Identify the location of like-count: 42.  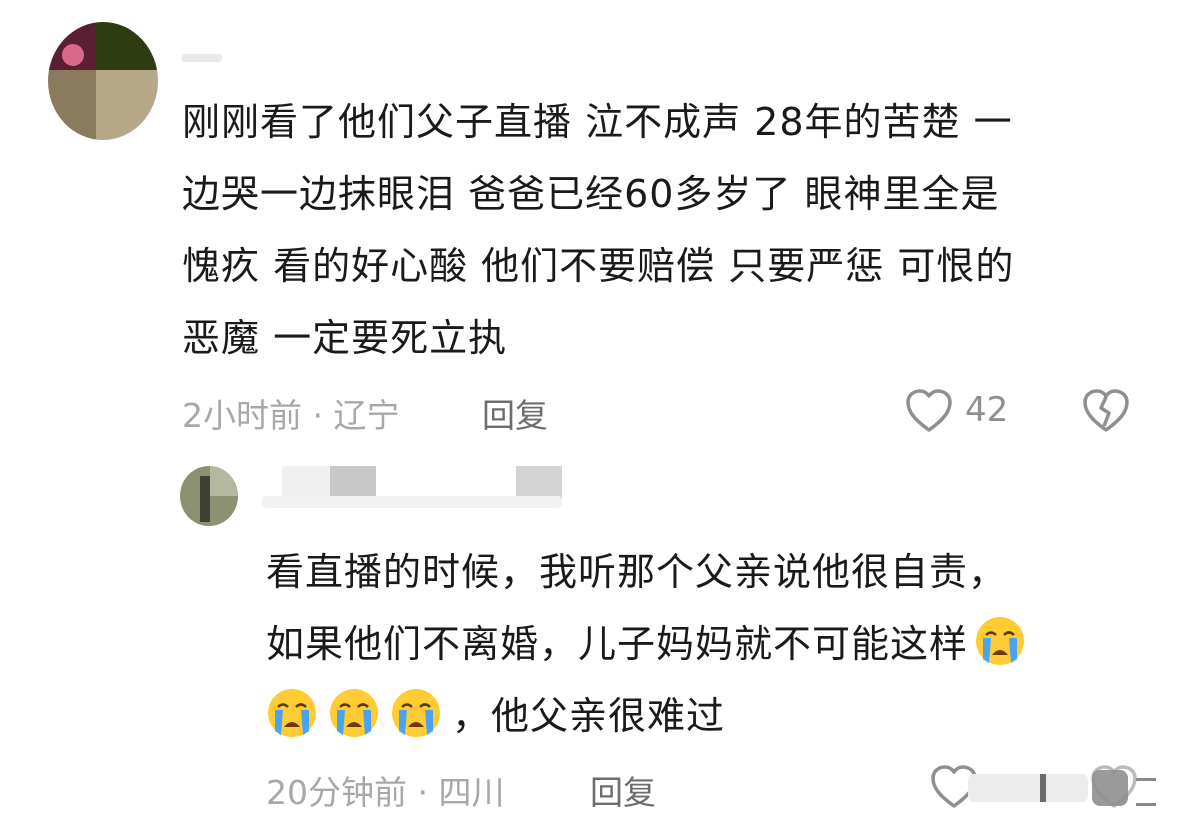
(987, 410).